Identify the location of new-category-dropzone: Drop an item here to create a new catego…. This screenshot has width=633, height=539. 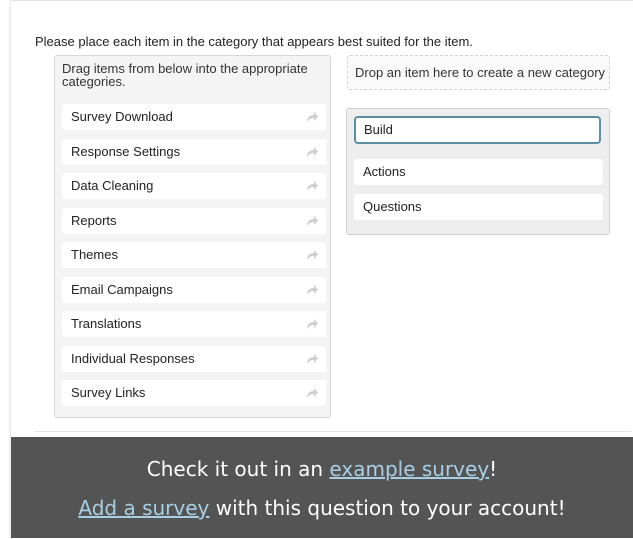
(478, 72).